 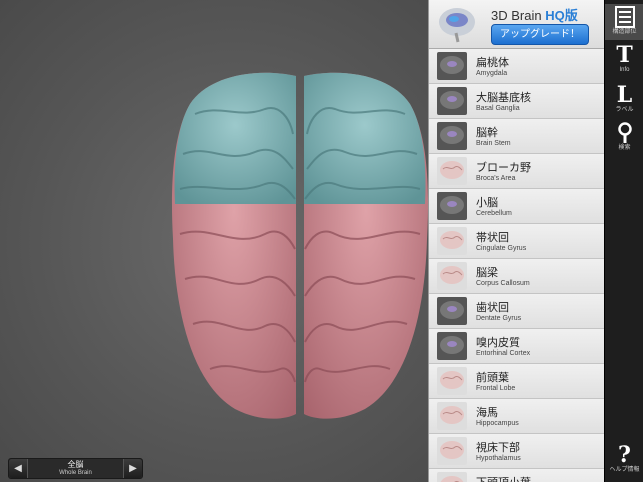 I want to click on list-item: 視床下部 Hypothalamus, so click(x=516, y=451).